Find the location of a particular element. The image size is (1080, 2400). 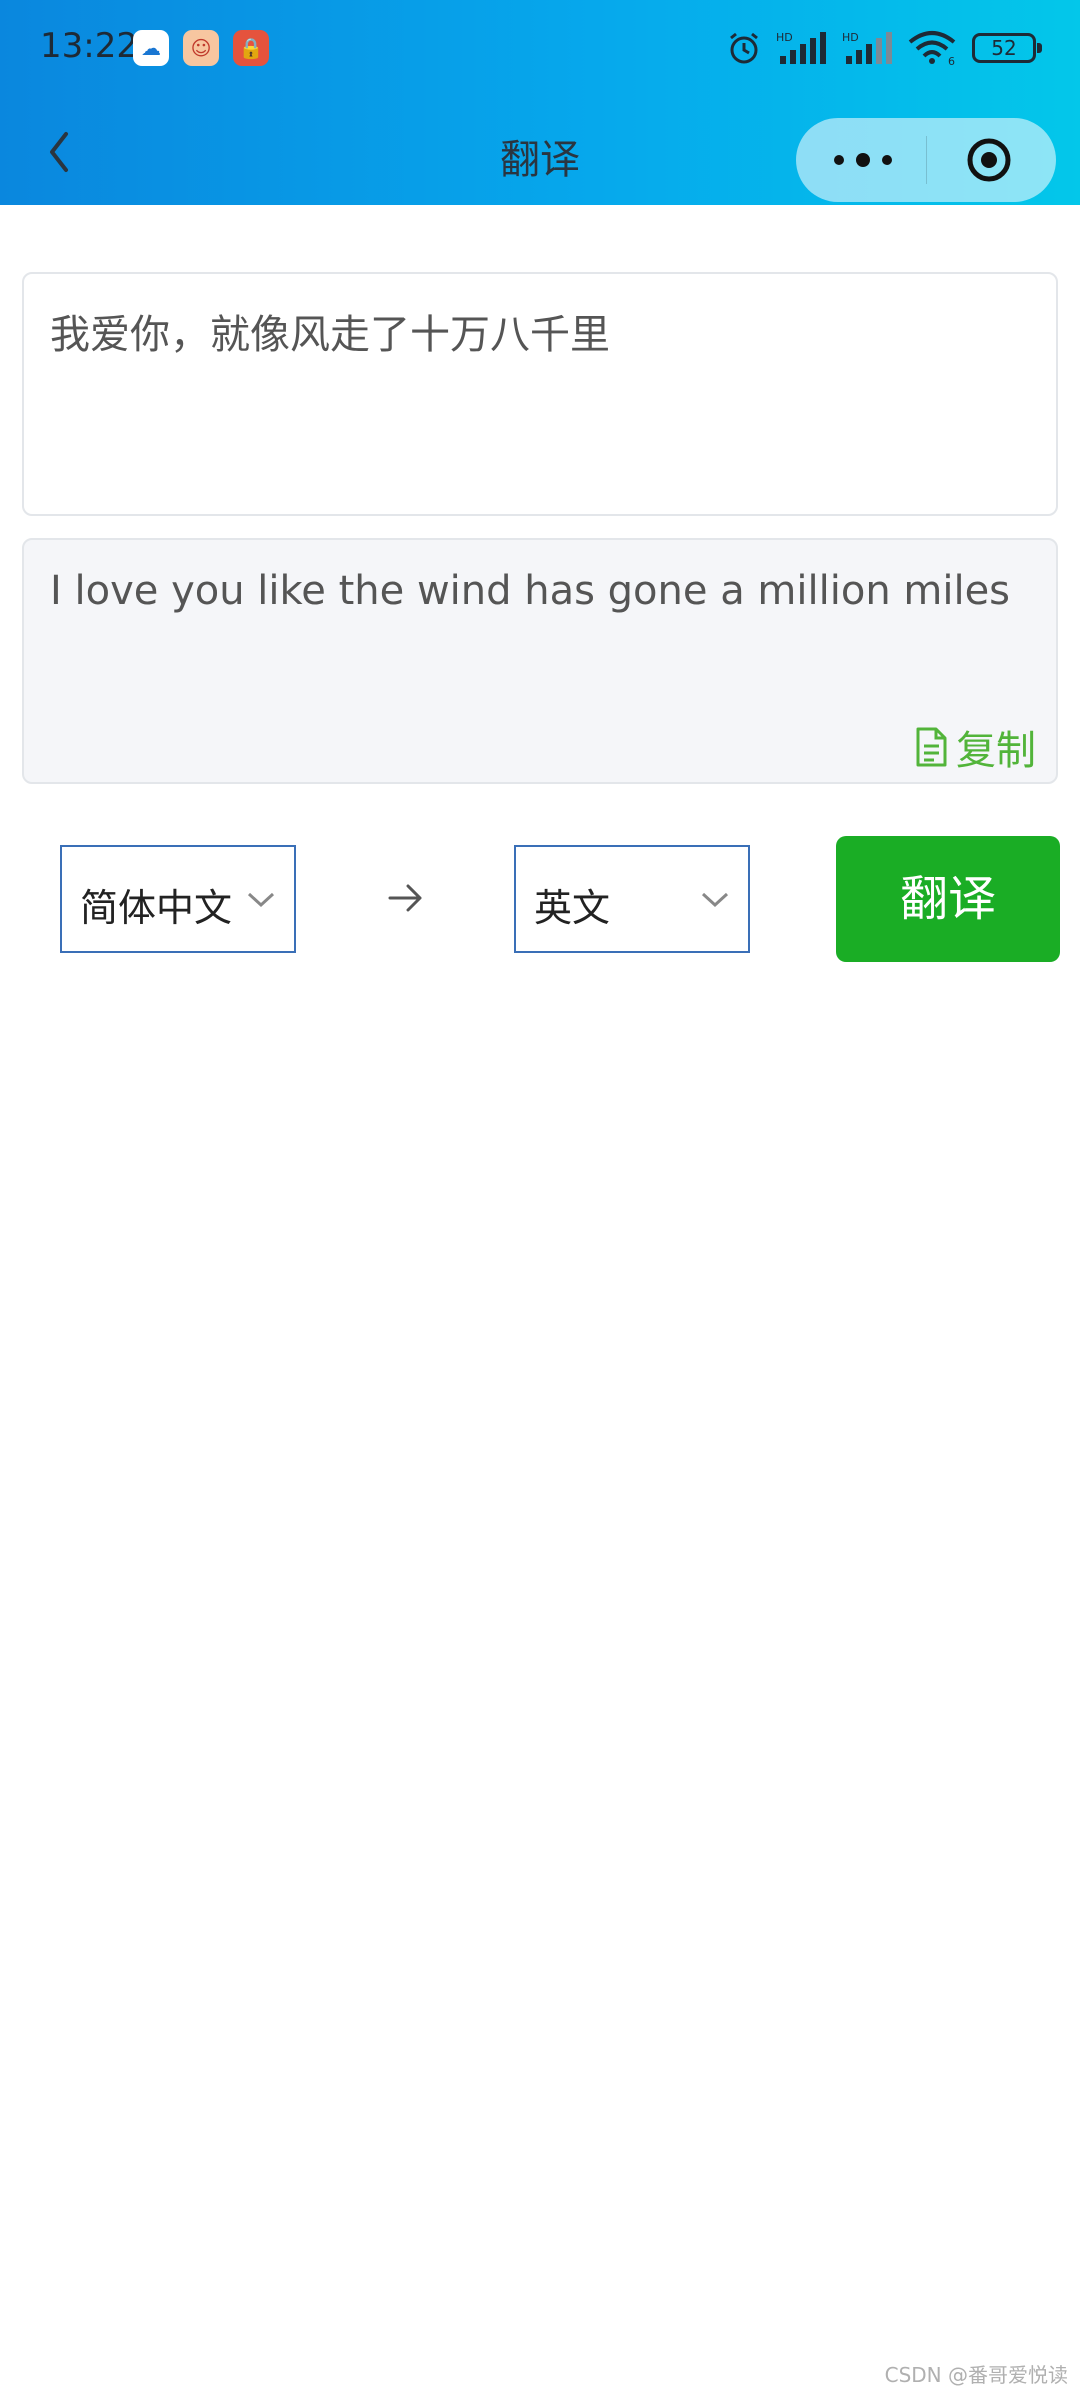

status-bar: 13:22 ☁ ☺ 🔒 HD HD 6 52 is located at coordinates (540, 47).